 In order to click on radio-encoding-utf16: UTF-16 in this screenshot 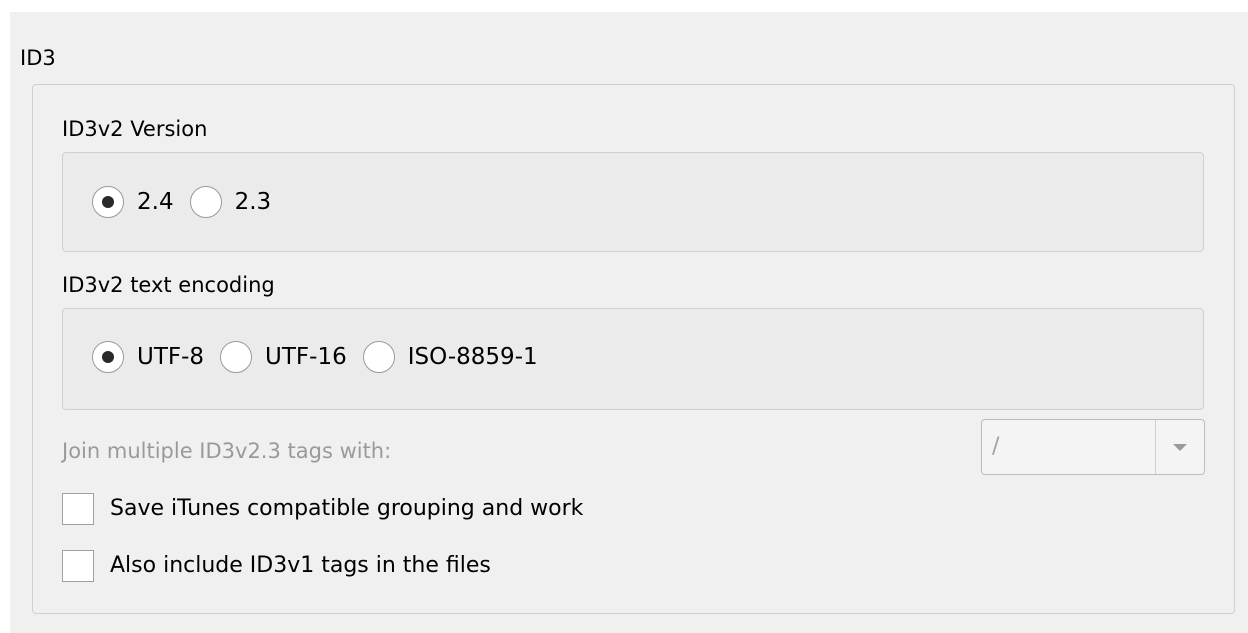, I will do `click(283, 357)`.